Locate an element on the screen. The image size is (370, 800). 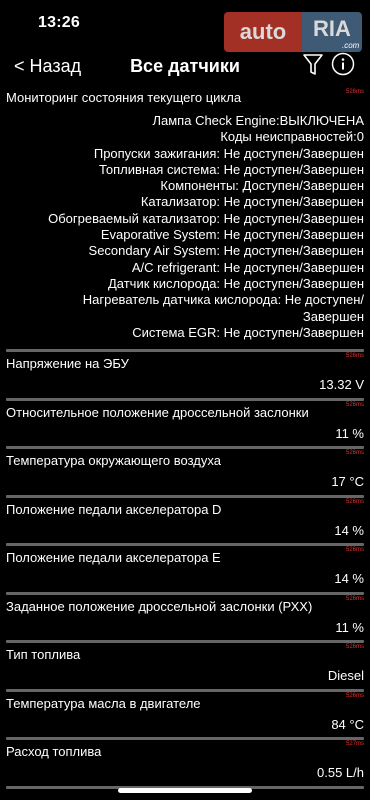
home-indicator is located at coordinates (185, 790).